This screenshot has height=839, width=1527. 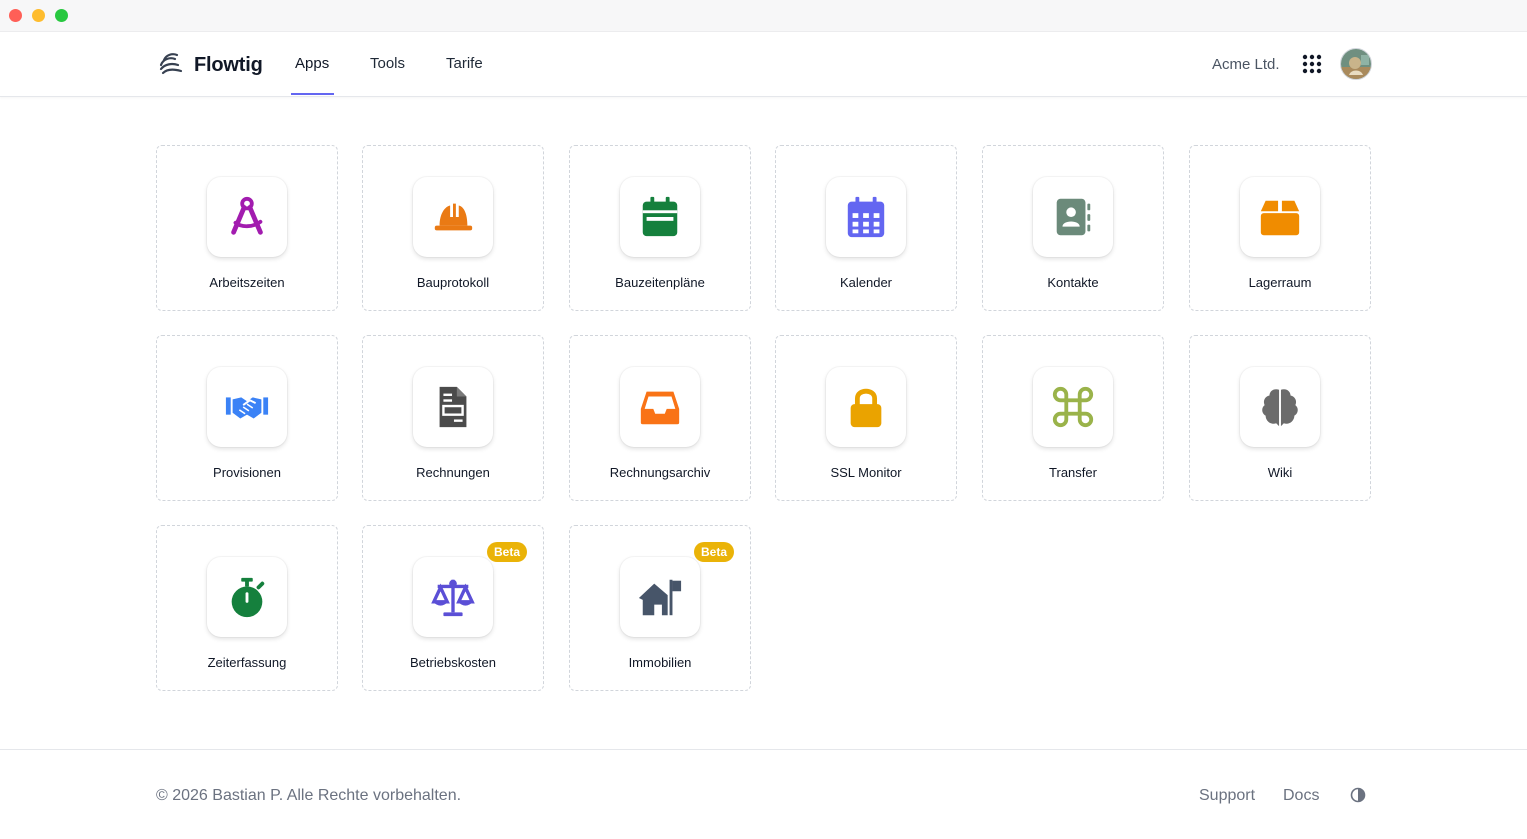 I want to click on app-card-betriebskosten: Beta Betriebskosten, so click(x=453, y=608).